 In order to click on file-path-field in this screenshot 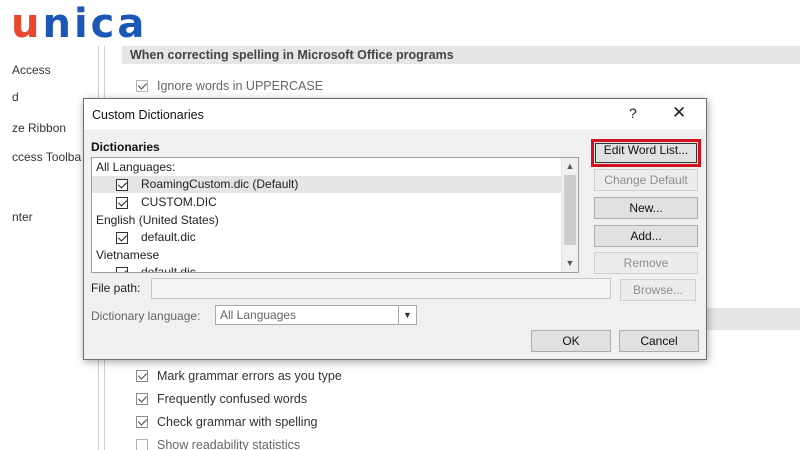, I will do `click(381, 288)`.